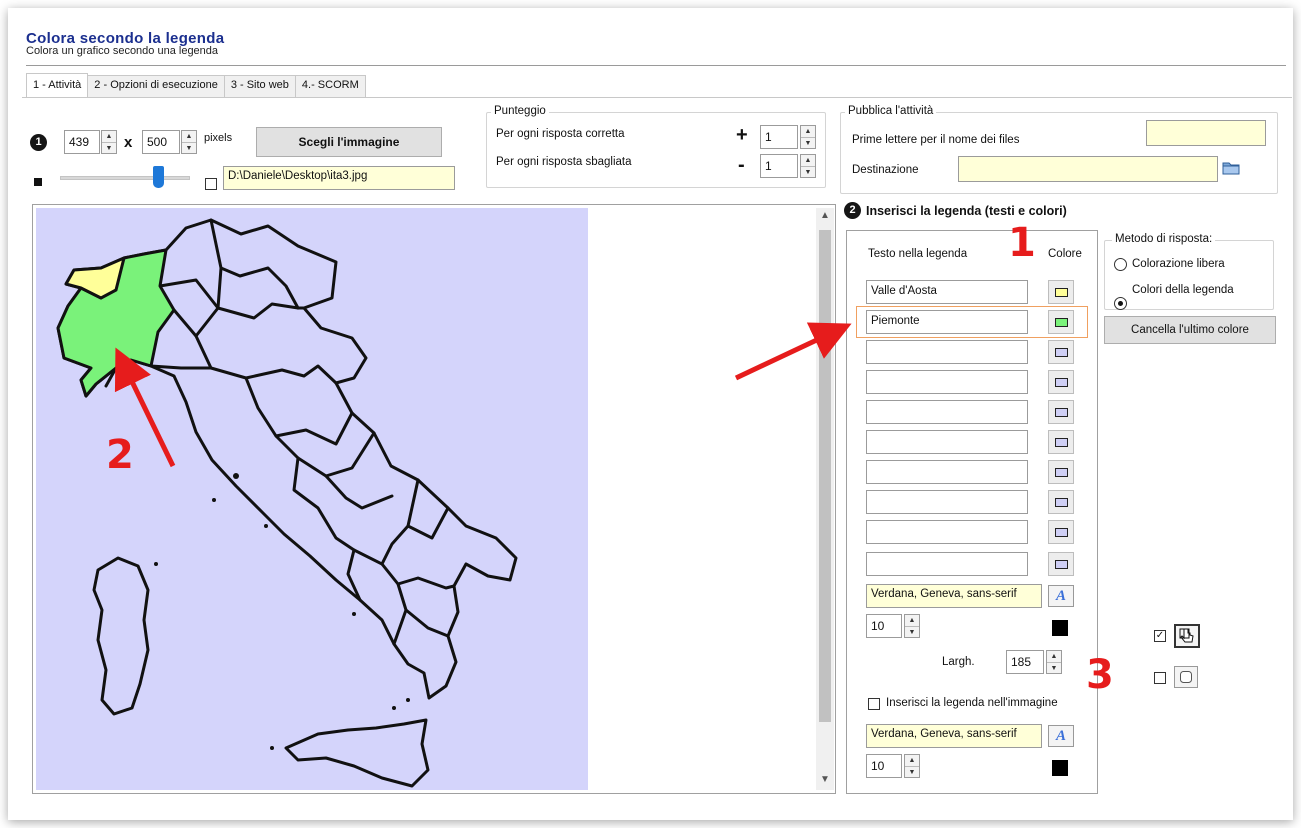  What do you see at coordinates (483, 395) in the screenshot?
I see `annotation-arrows` at bounding box center [483, 395].